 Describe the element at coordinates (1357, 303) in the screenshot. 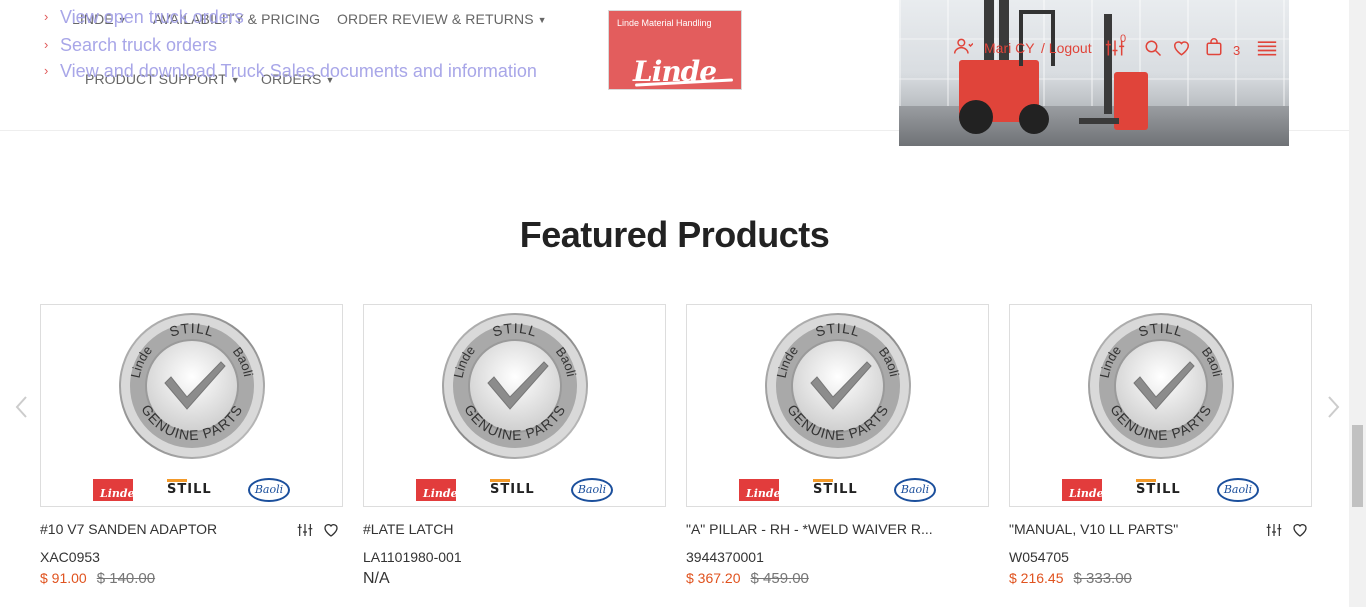

I see `page-scrollbar` at that location.